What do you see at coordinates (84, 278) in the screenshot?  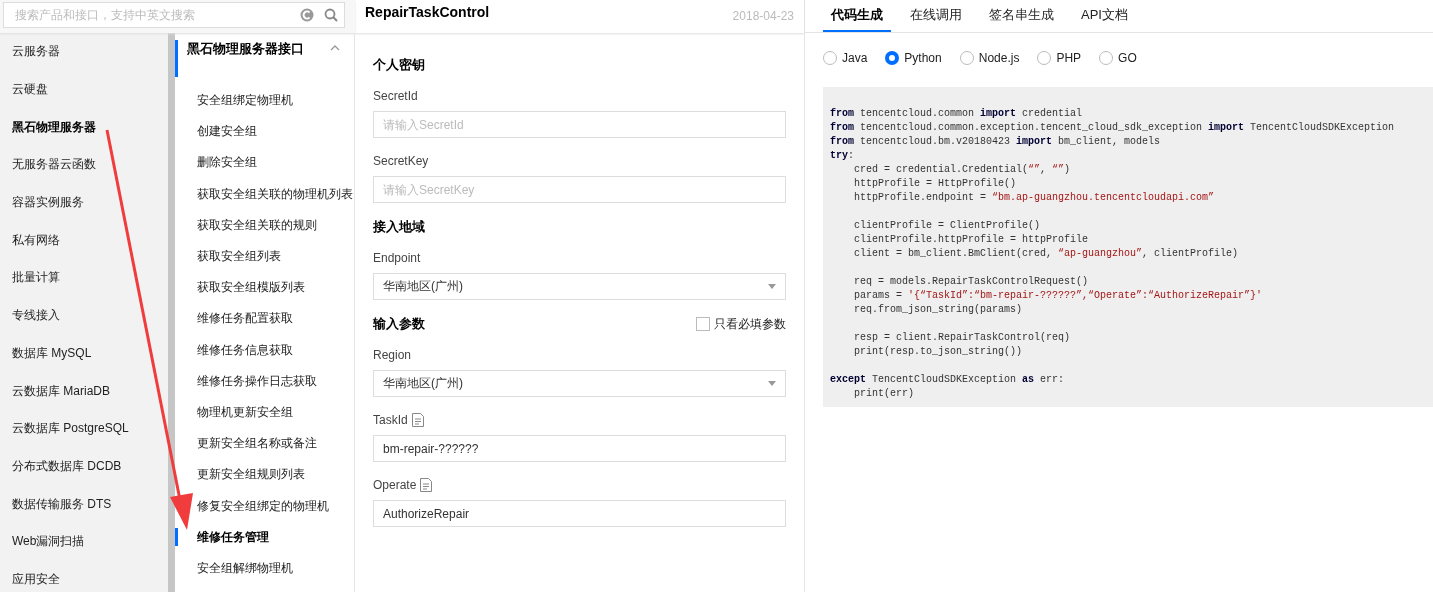 I see `sidebar-item: 批量计算` at bounding box center [84, 278].